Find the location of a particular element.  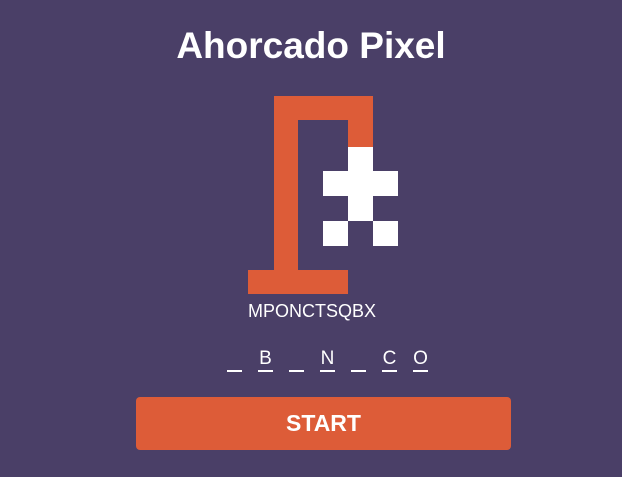

word-slots: B N C O is located at coordinates (327, 362).